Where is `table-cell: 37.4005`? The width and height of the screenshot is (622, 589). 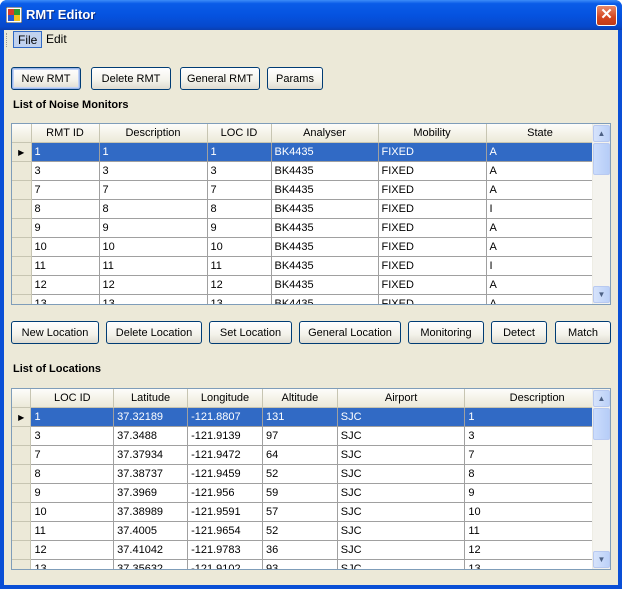
table-cell: 37.4005 is located at coordinates (151, 531).